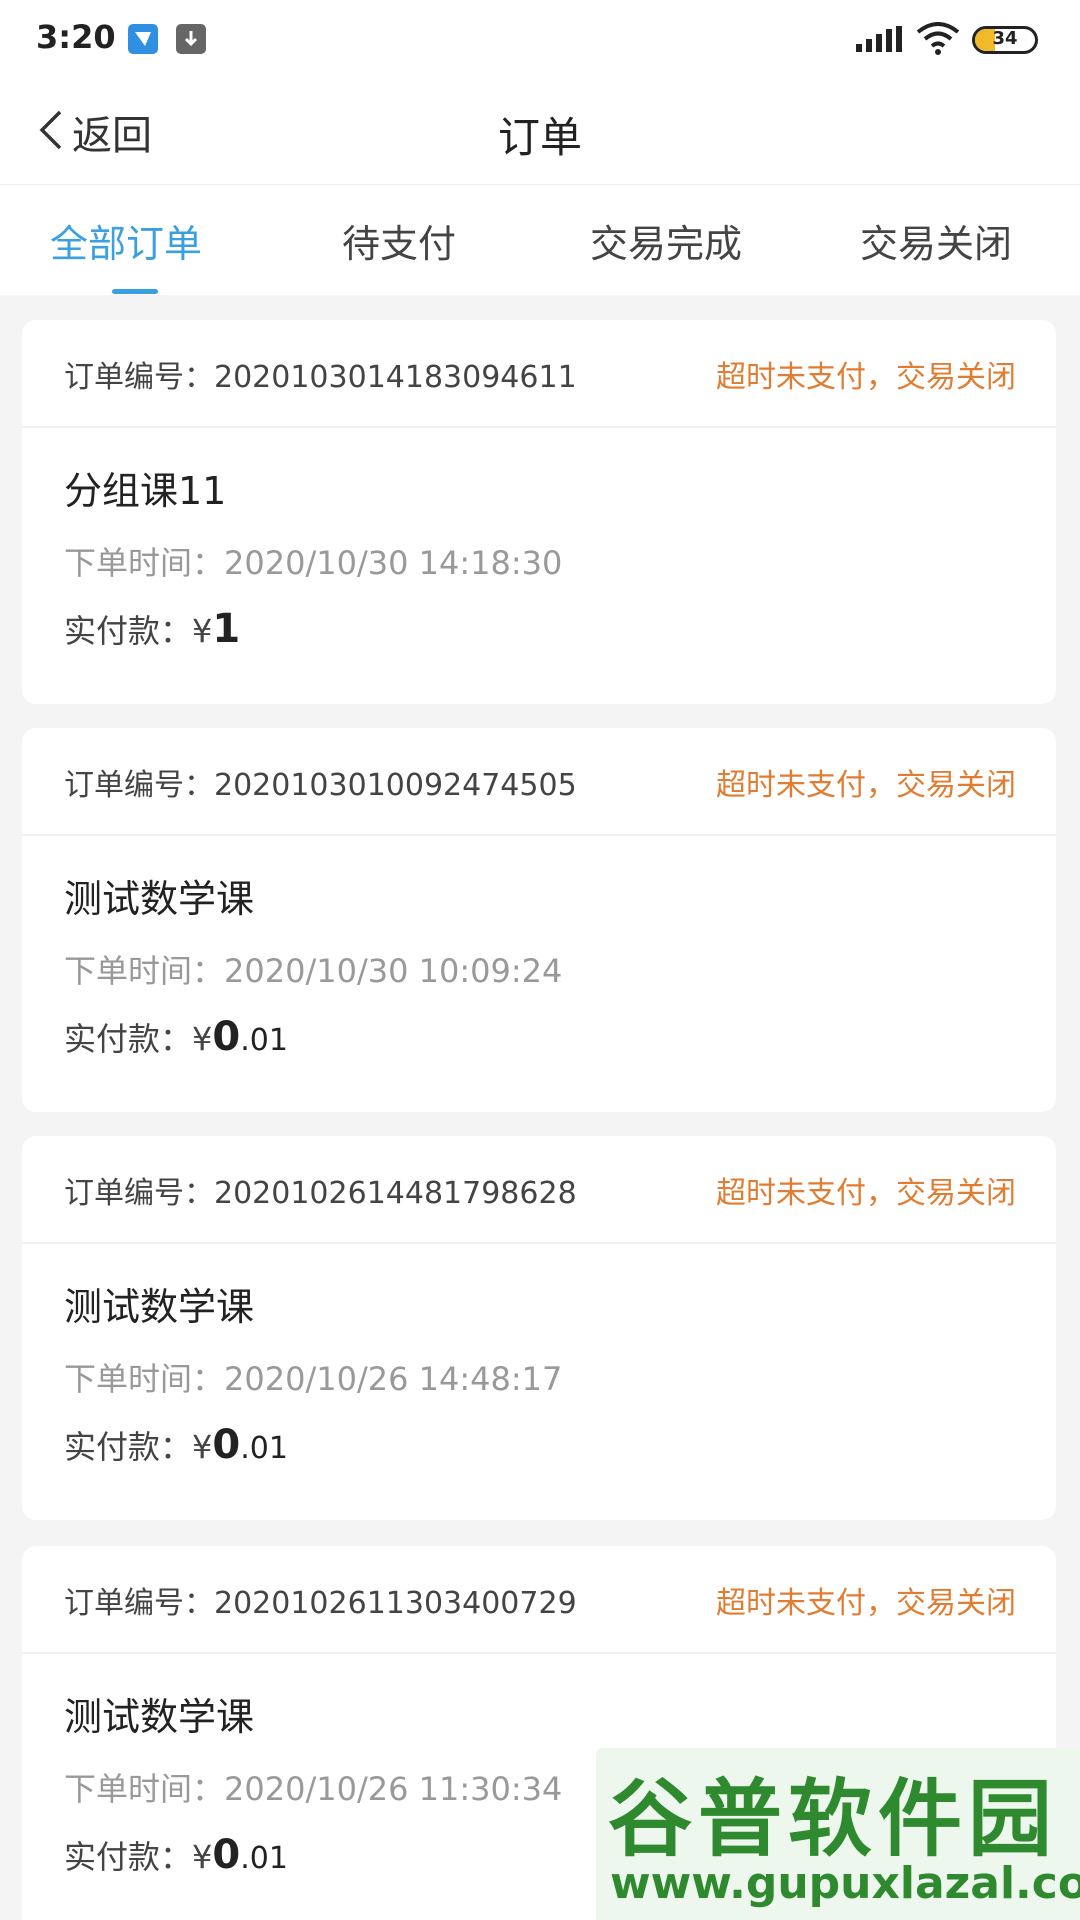 This screenshot has height=1920, width=1080. Describe the element at coordinates (320, 1603) in the screenshot. I see `order-number: 订单编号：2020102611303400729` at that location.